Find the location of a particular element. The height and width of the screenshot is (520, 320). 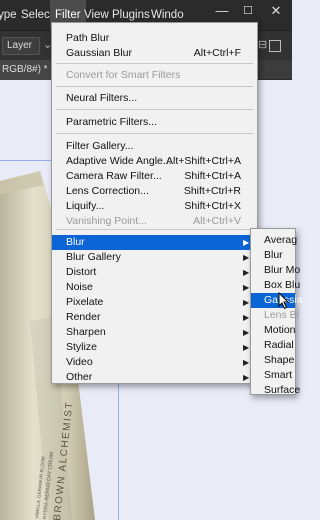

menu-item-label: Averag is located at coordinates (281, 240).